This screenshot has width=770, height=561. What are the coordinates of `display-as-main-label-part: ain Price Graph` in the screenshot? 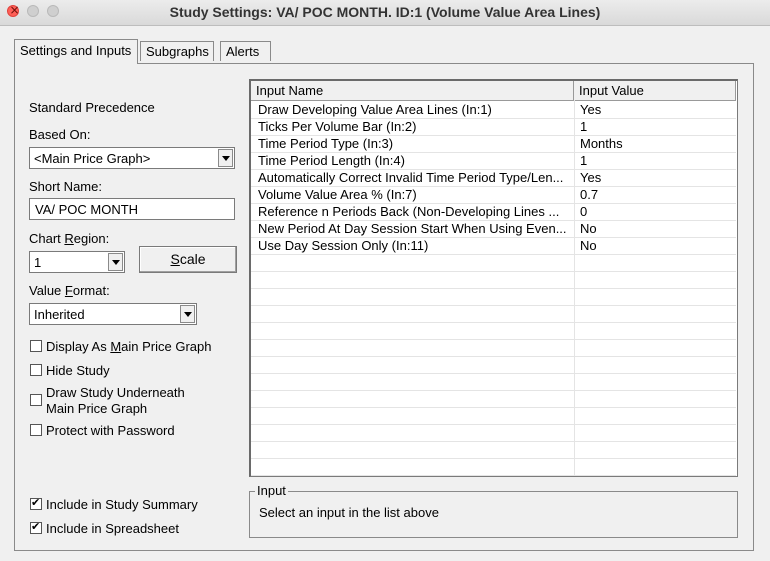 It's located at (166, 346).